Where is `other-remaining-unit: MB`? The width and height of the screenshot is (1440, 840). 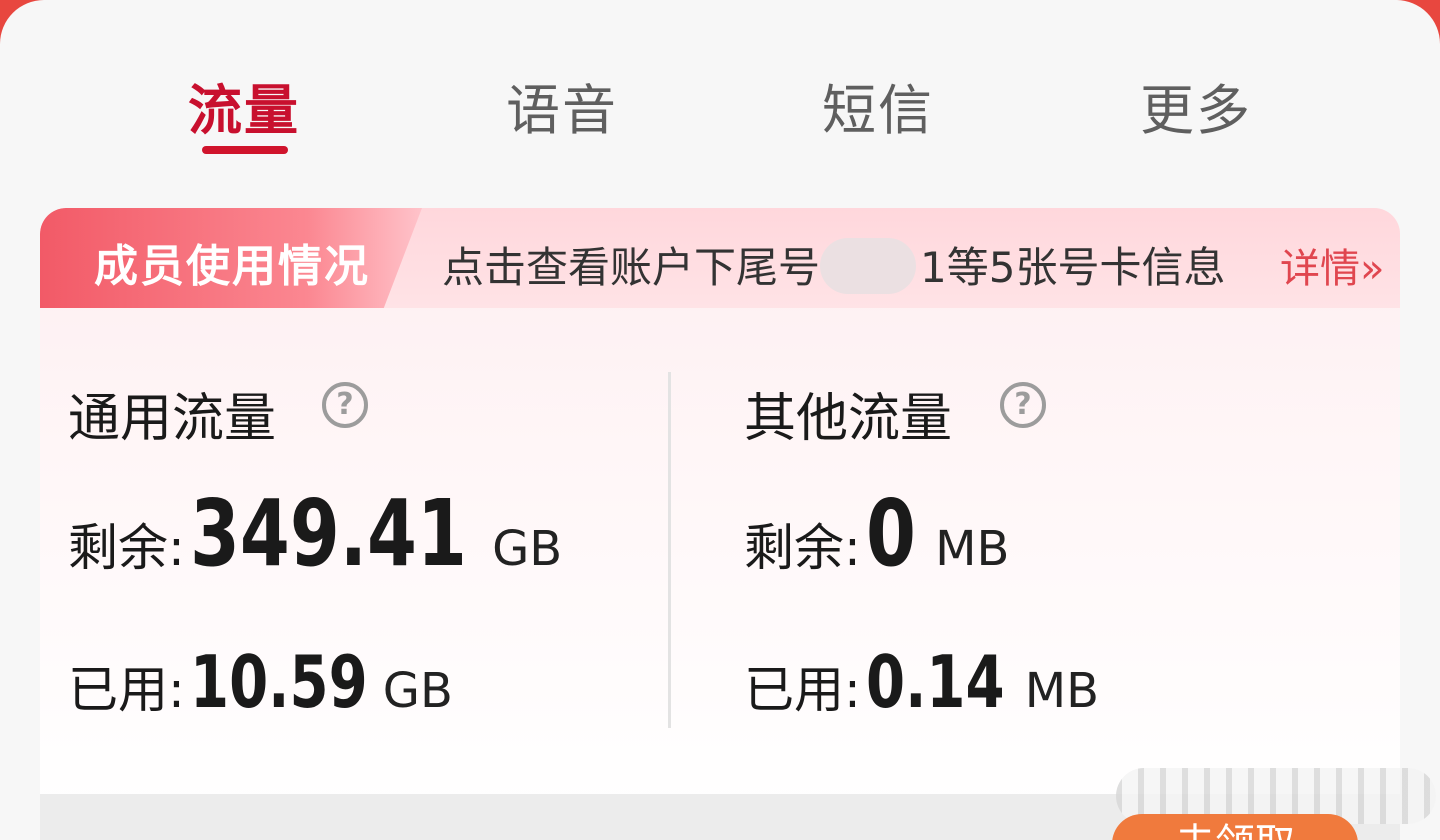 other-remaining-unit: MB is located at coordinates (972, 549).